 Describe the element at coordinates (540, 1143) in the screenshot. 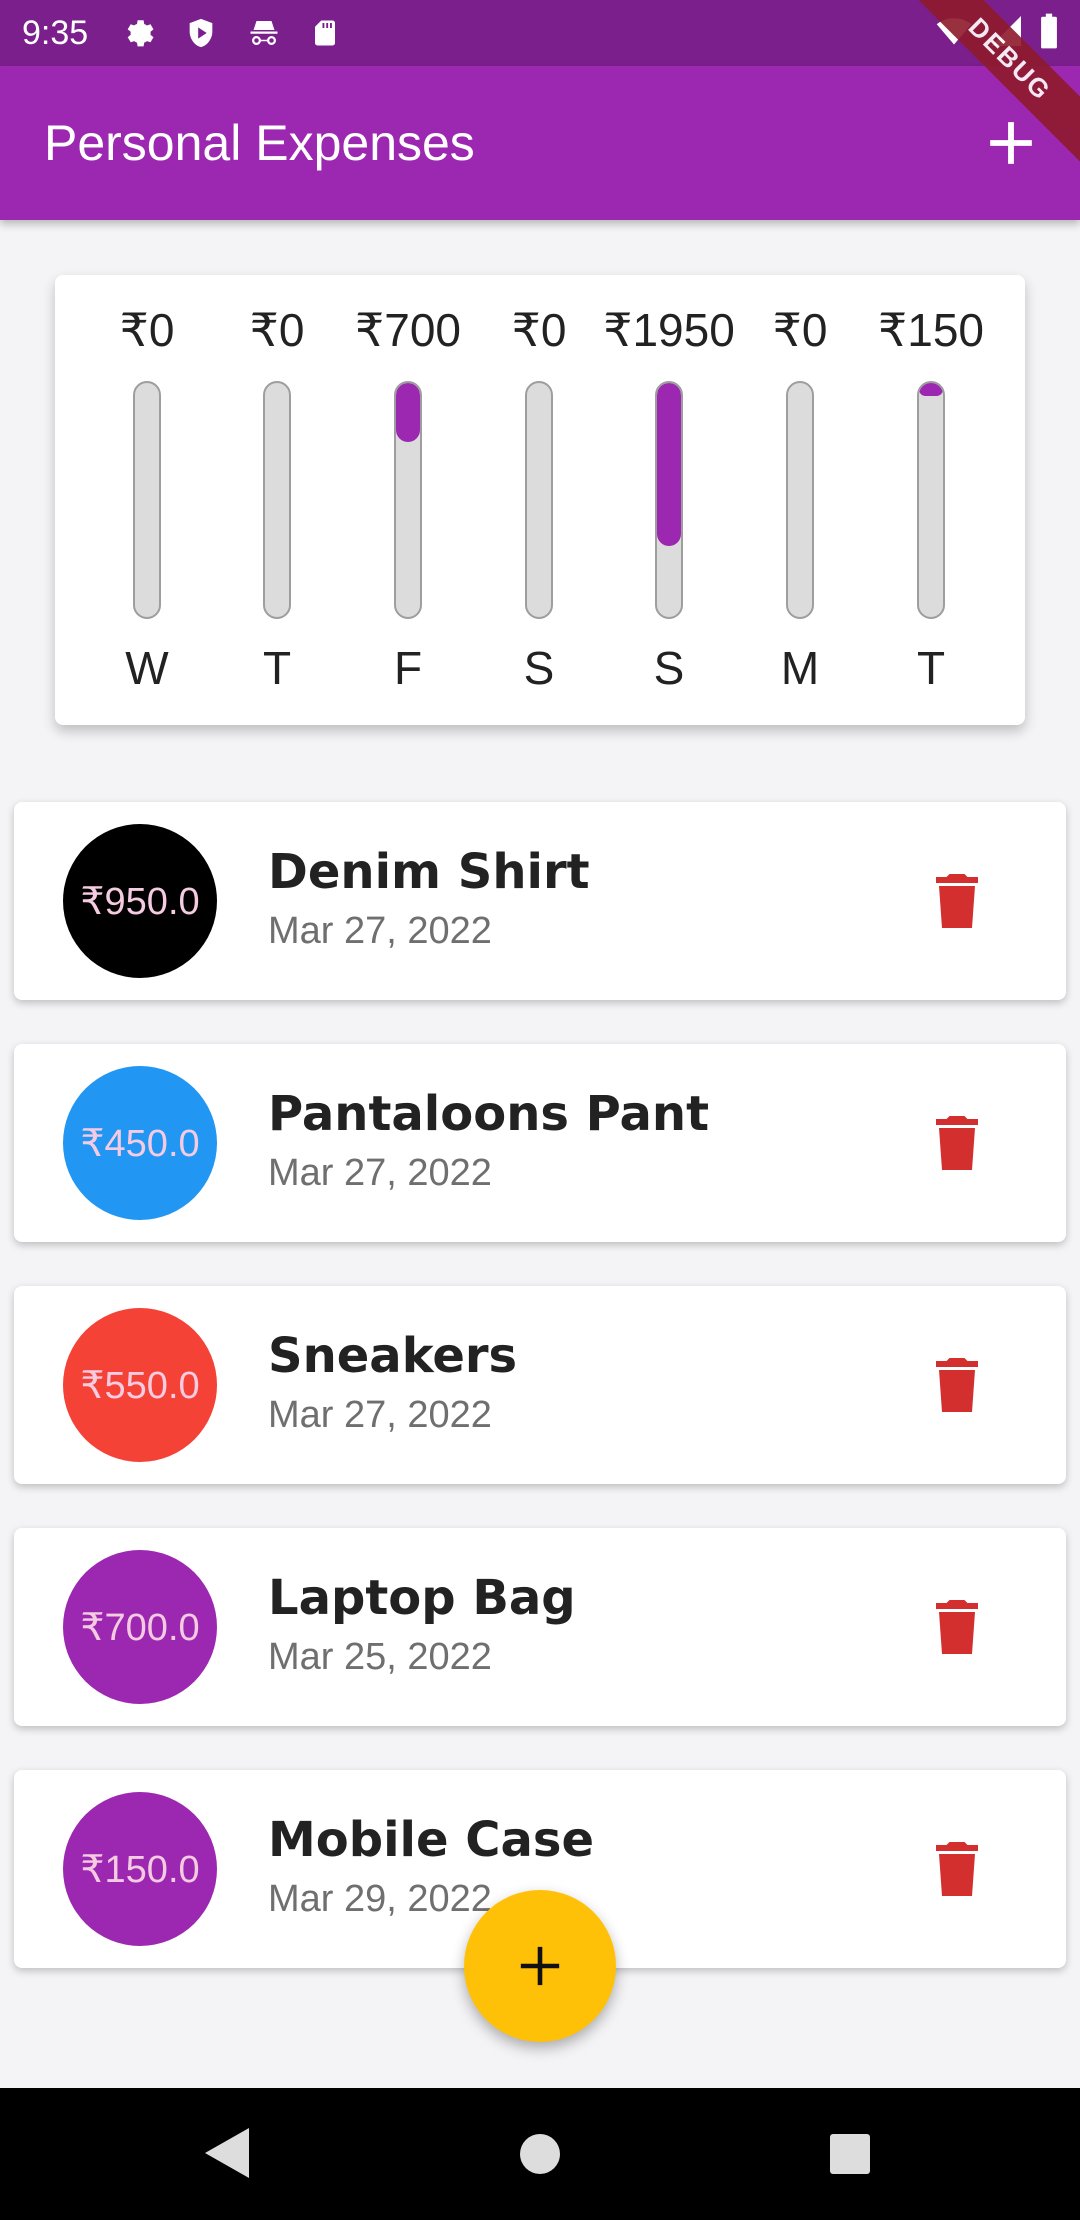

I see `transaction-card: ₹450.0 Pantaloons Pant Mar 27, 2022` at that location.